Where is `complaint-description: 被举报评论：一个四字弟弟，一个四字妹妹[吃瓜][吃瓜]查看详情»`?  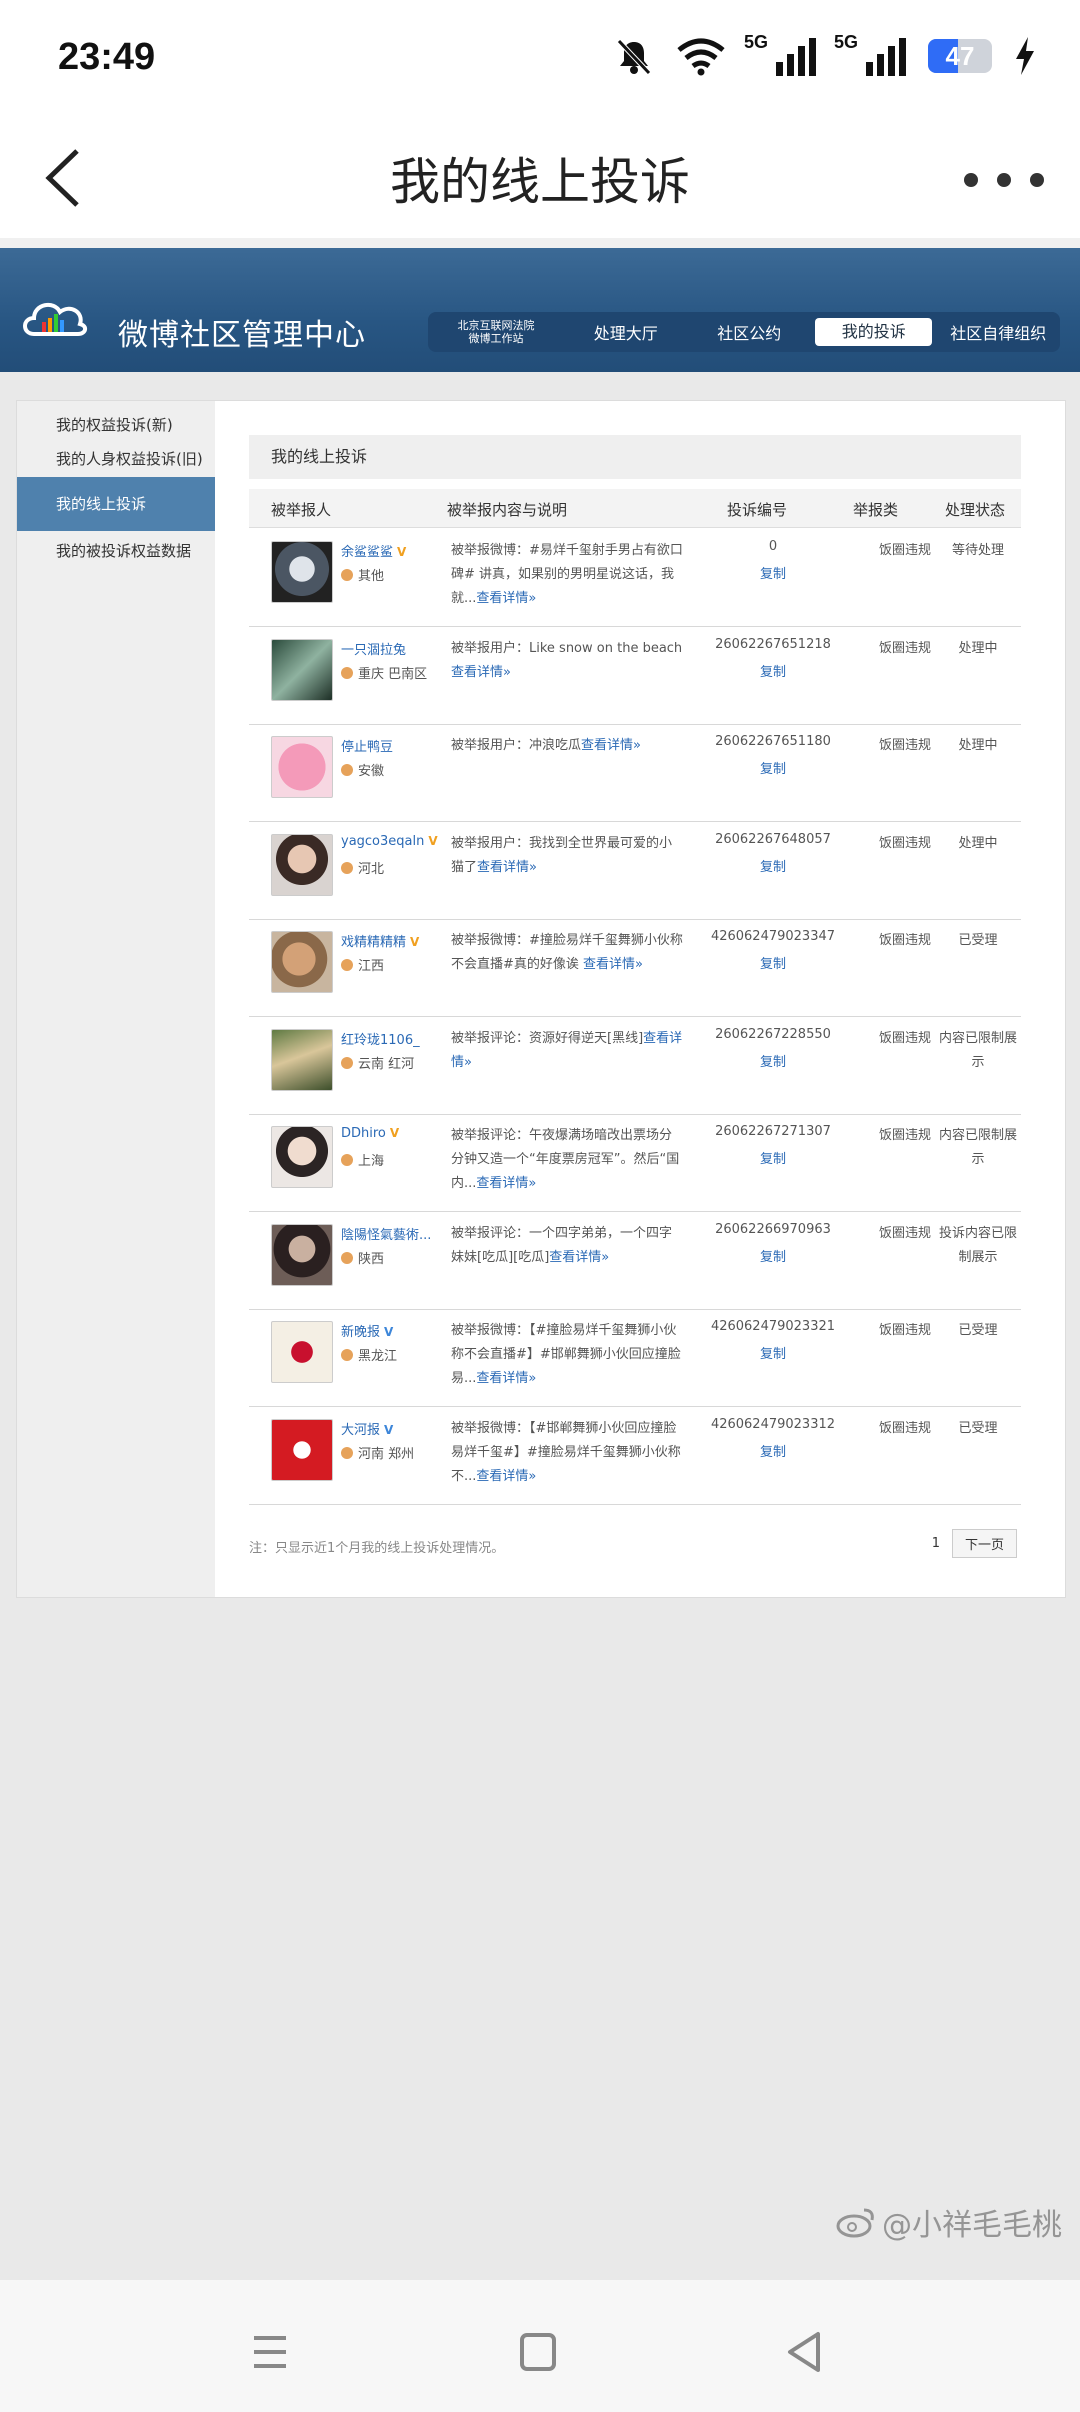 complaint-description: 被举报评论：一个四字弟弟，一个四字妹妹[吃瓜][吃瓜]查看详情» is located at coordinates (567, 1246).